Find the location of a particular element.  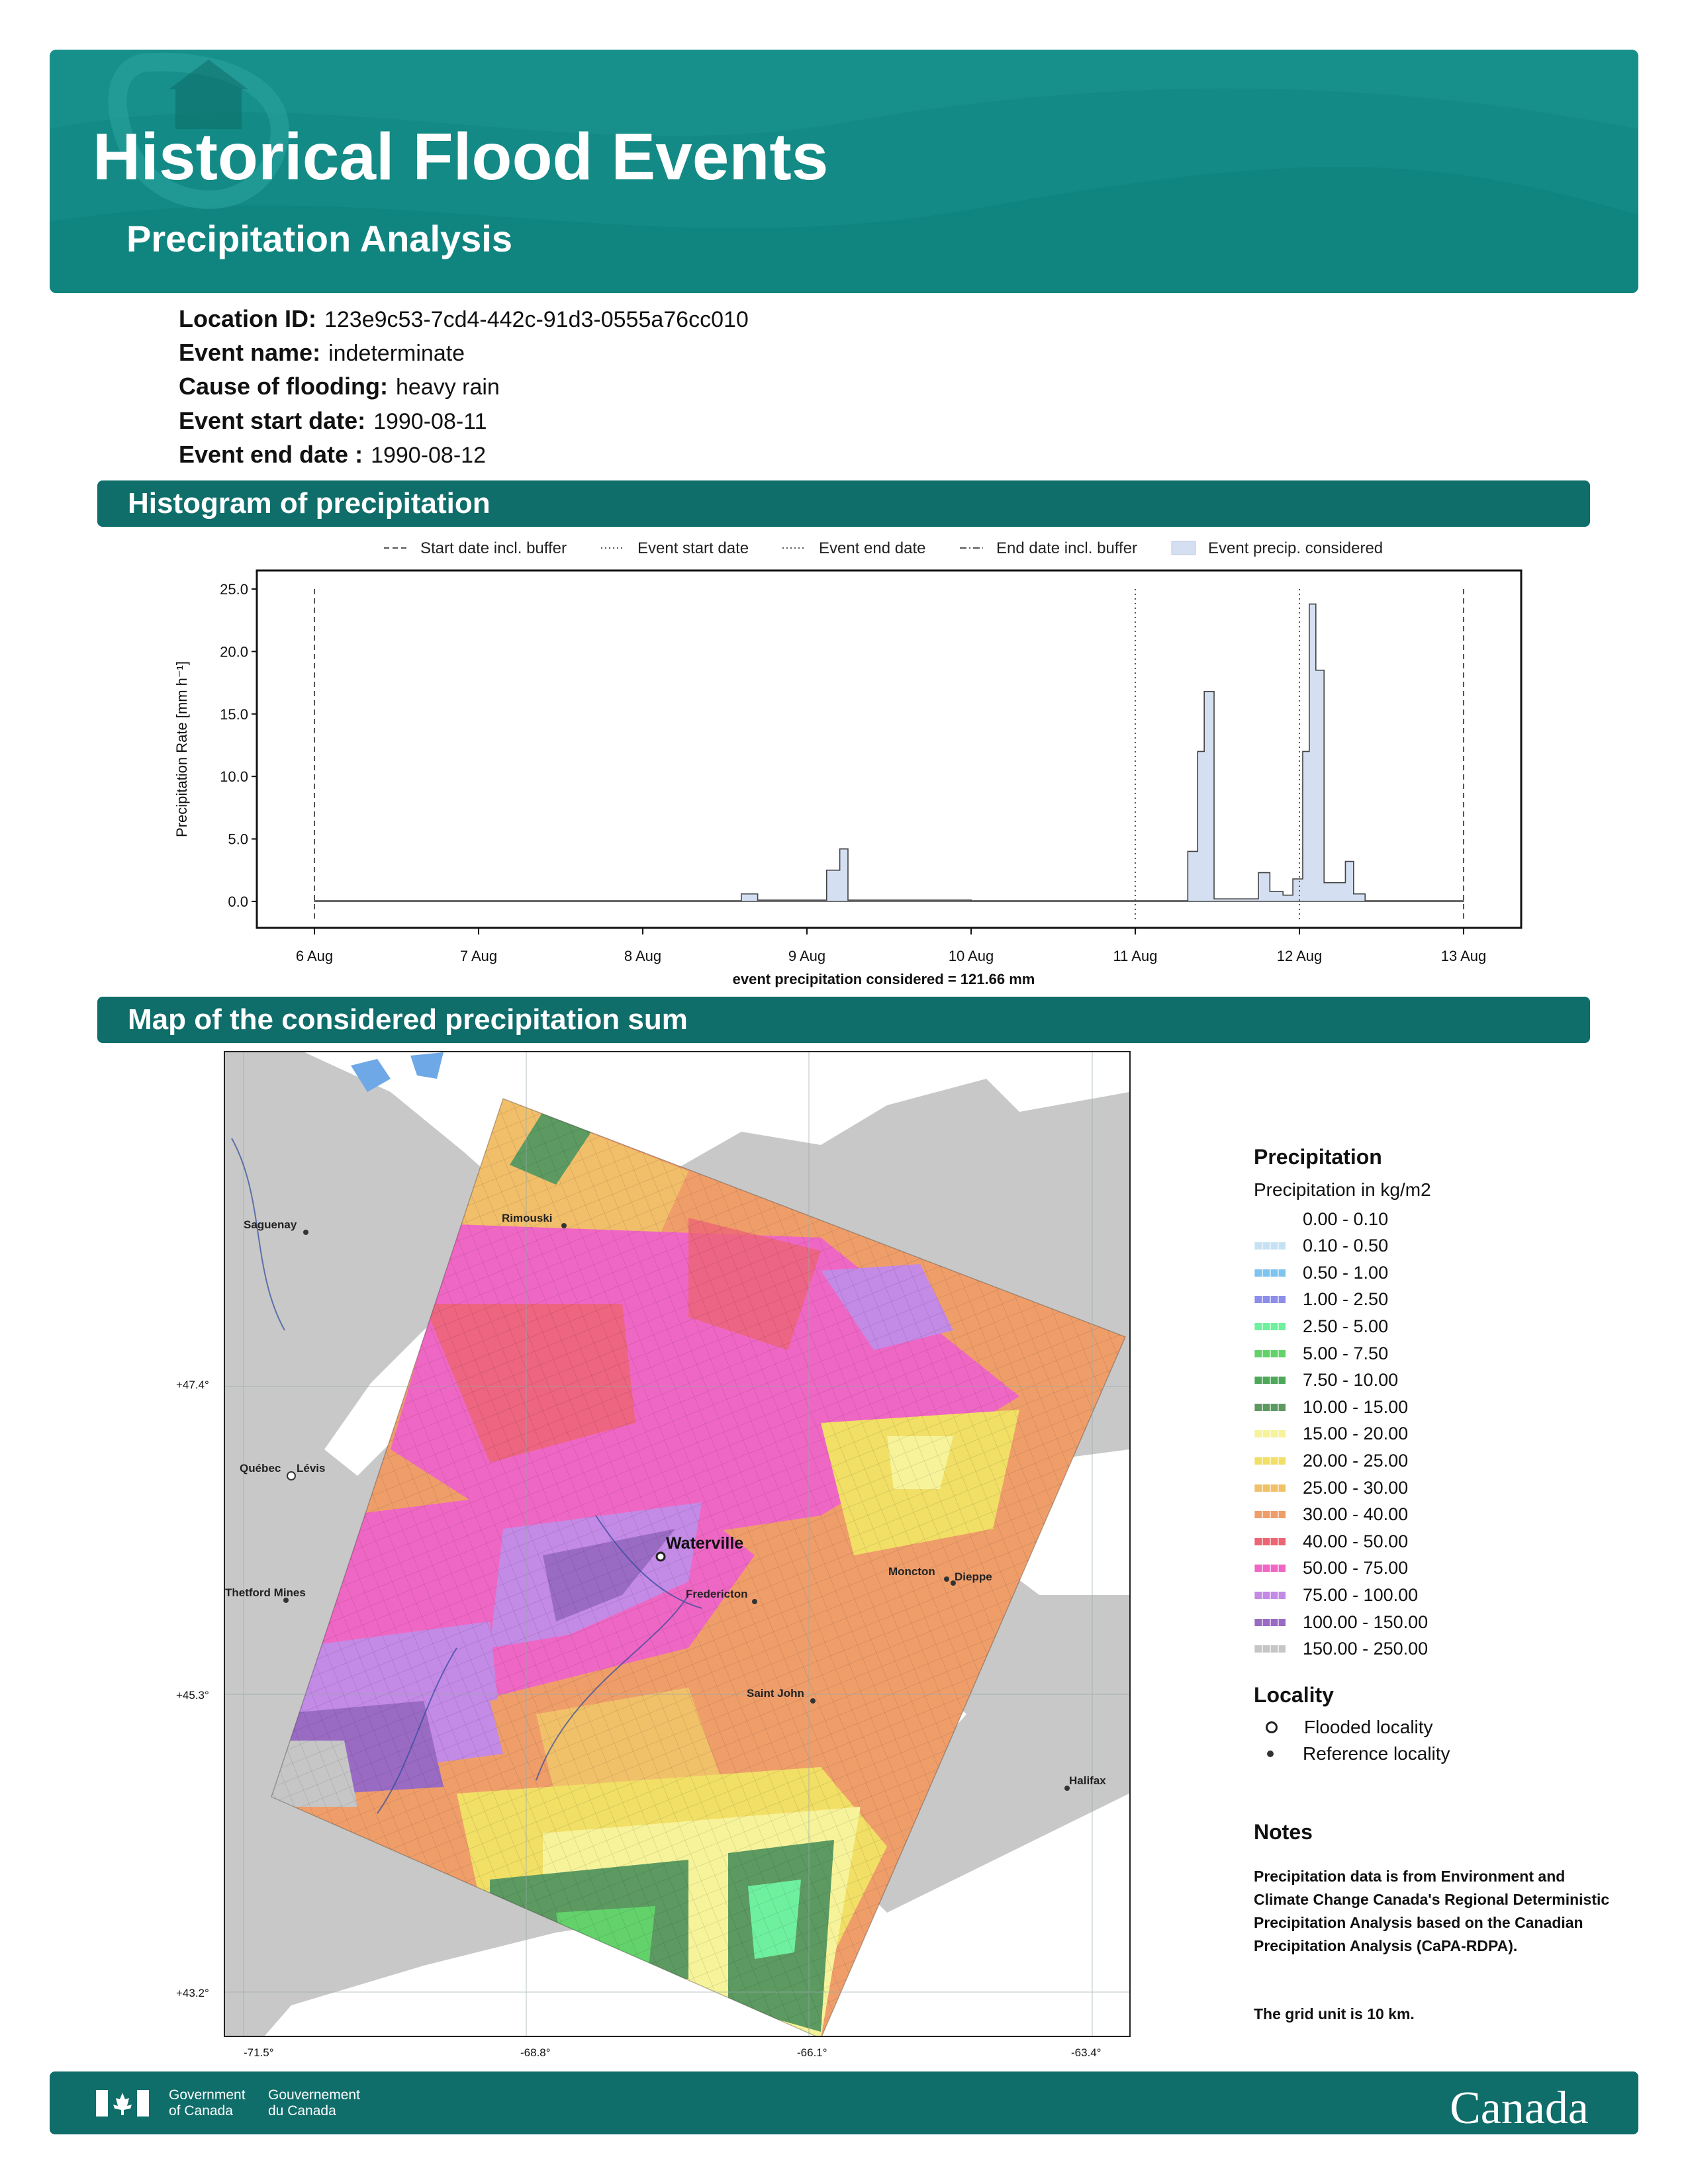

meta-value: 1990-08-12 is located at coordinates (428, 456).